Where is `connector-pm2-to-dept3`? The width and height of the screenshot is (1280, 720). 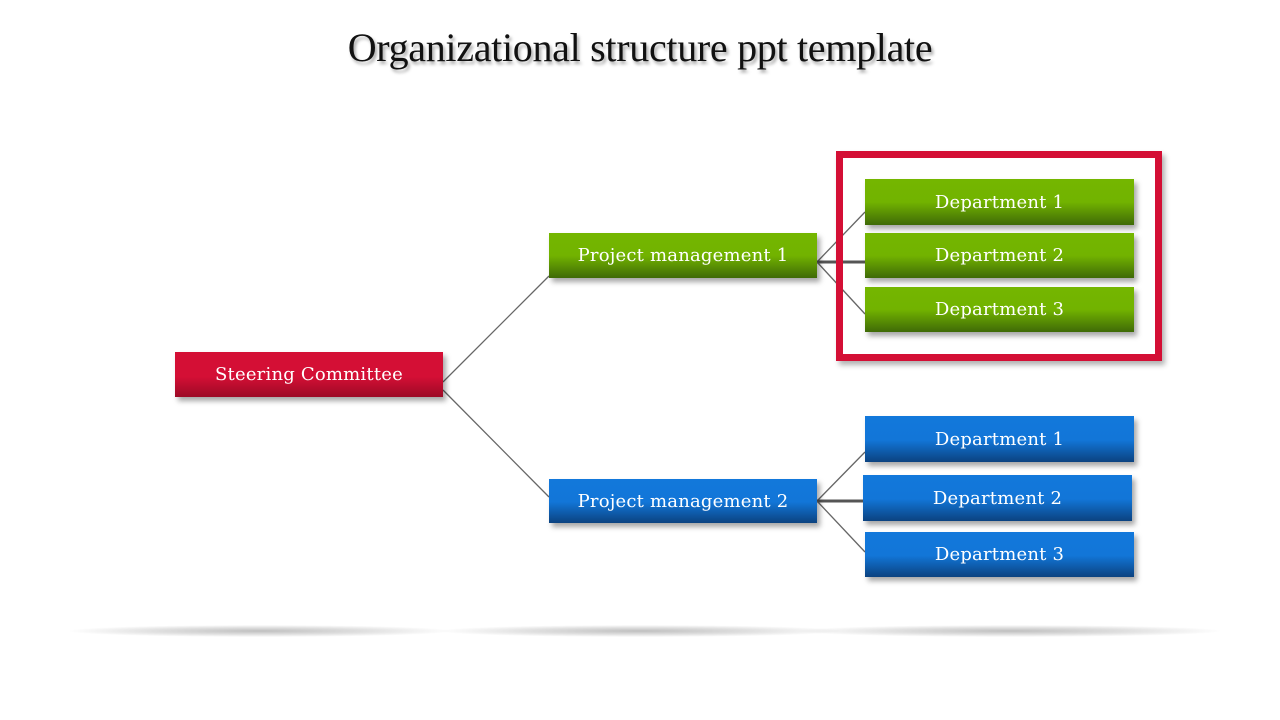
connector-pm2-to-dept3 is located at coordinates (841, 526).